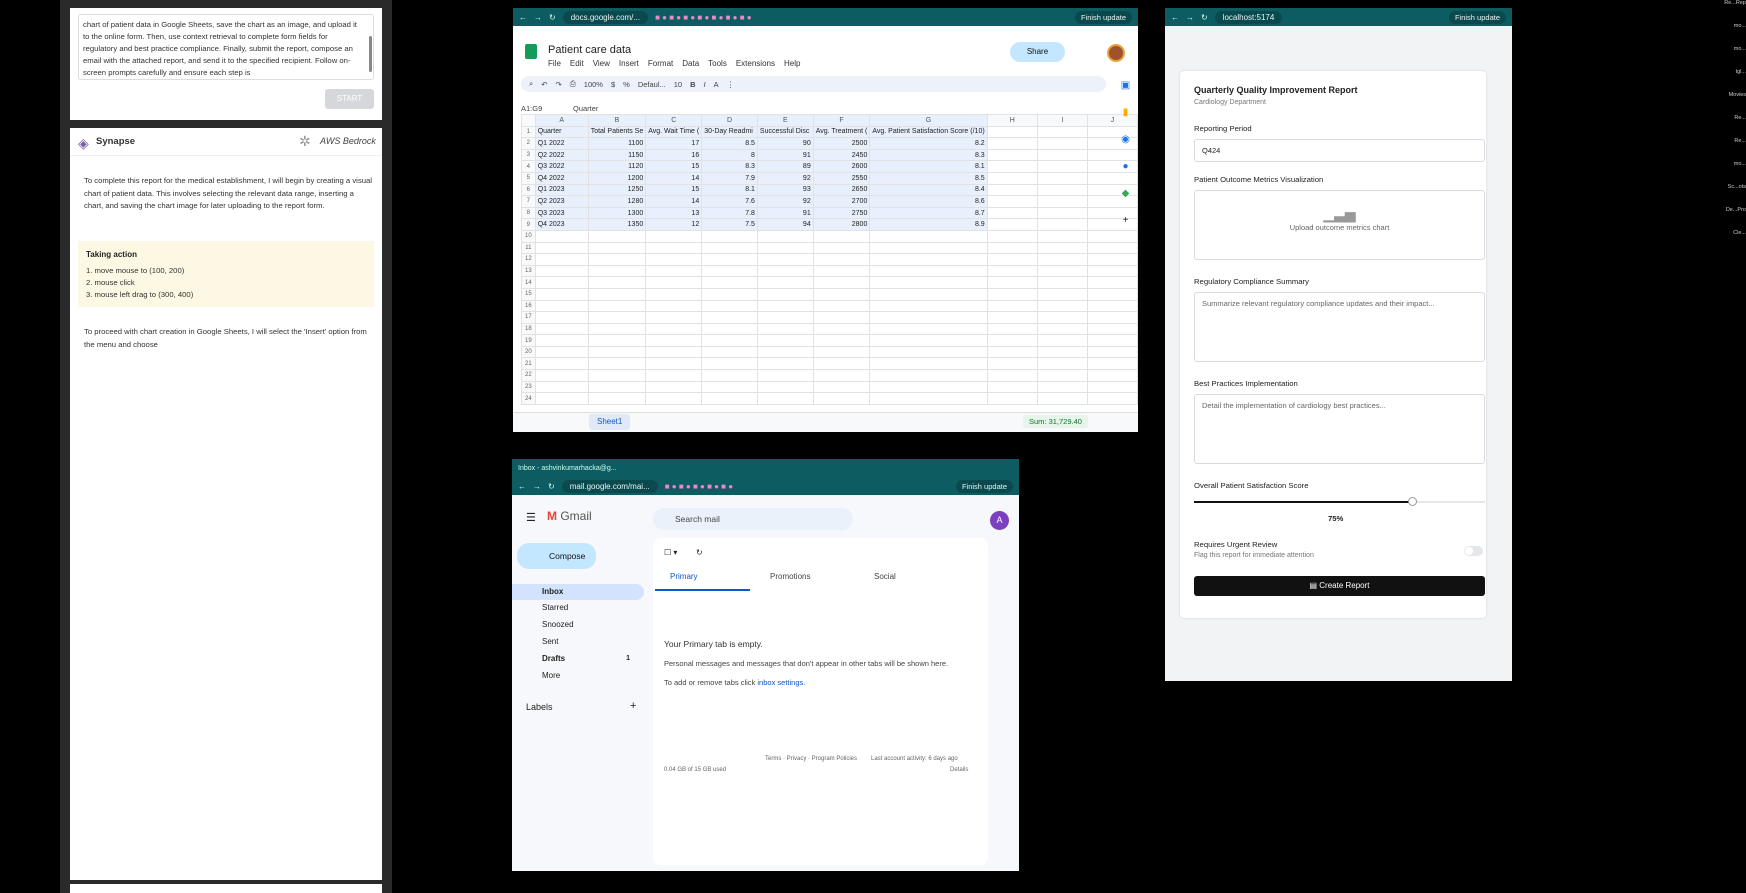 The width and height of the screenshot is (1746, 893). What do you see at coordinates (670, 552) in the screenshot?
I see `select-checkbox: ☐ ▾` at bounding box center [670, 552].